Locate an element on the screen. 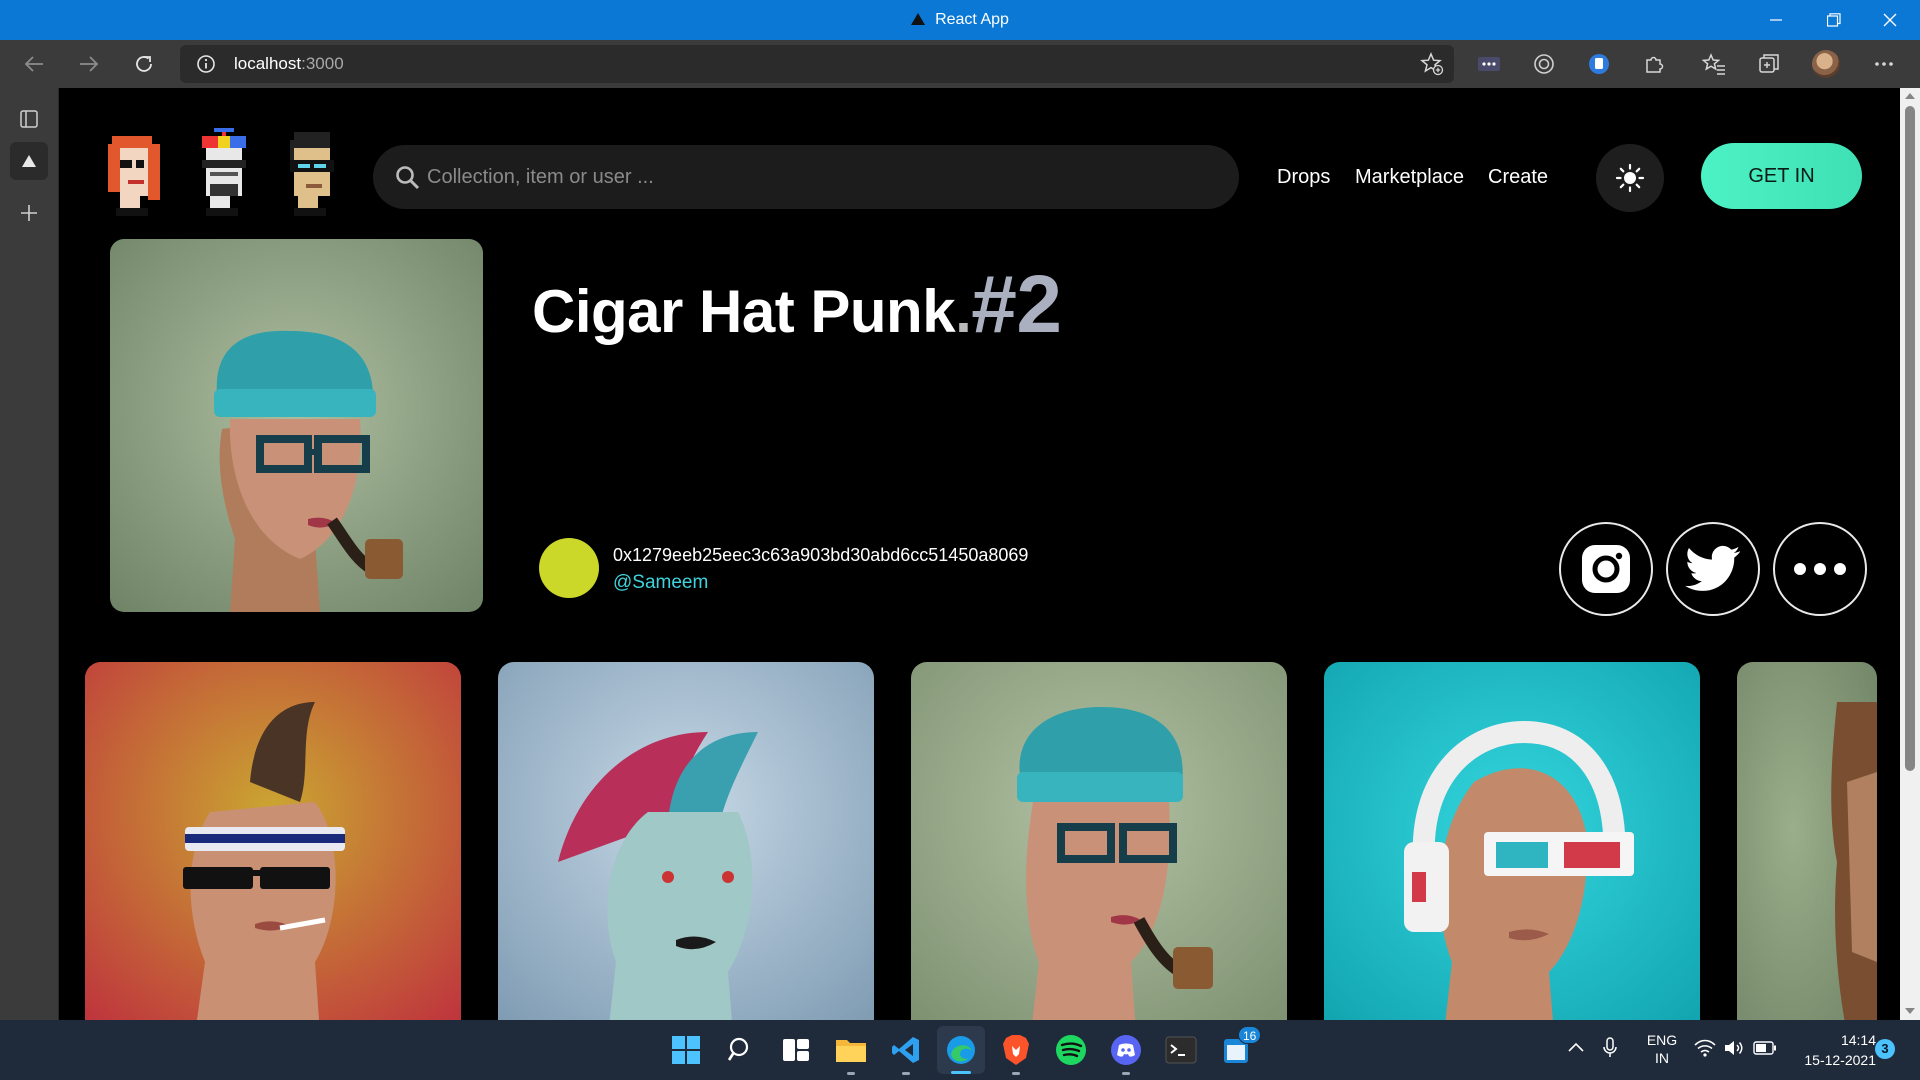  windows-icon is located at coordinates (686, 1050).